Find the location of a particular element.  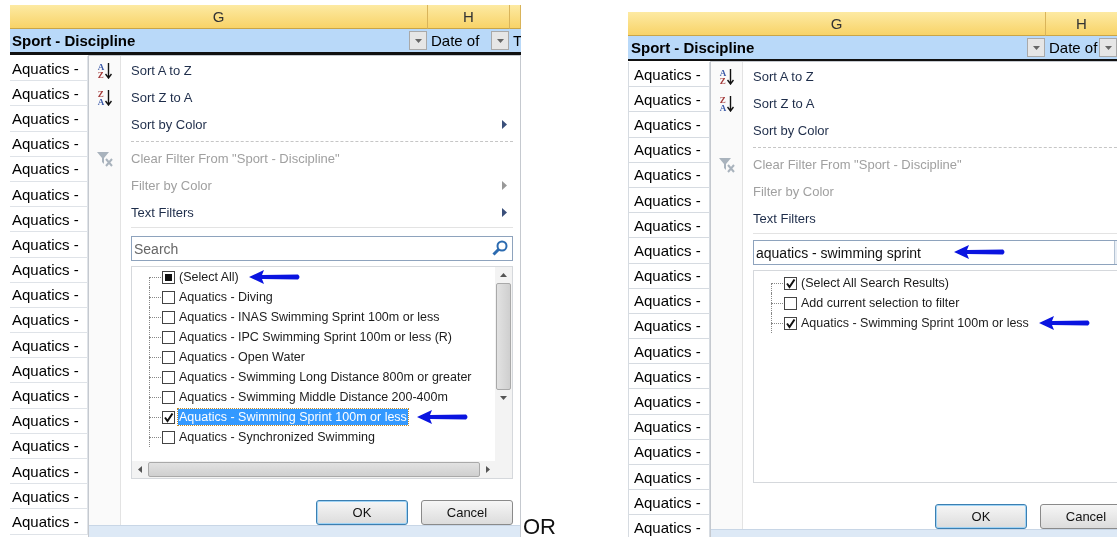

search-field: aquatics - swimming sprint is located at coordinates (935, 252).